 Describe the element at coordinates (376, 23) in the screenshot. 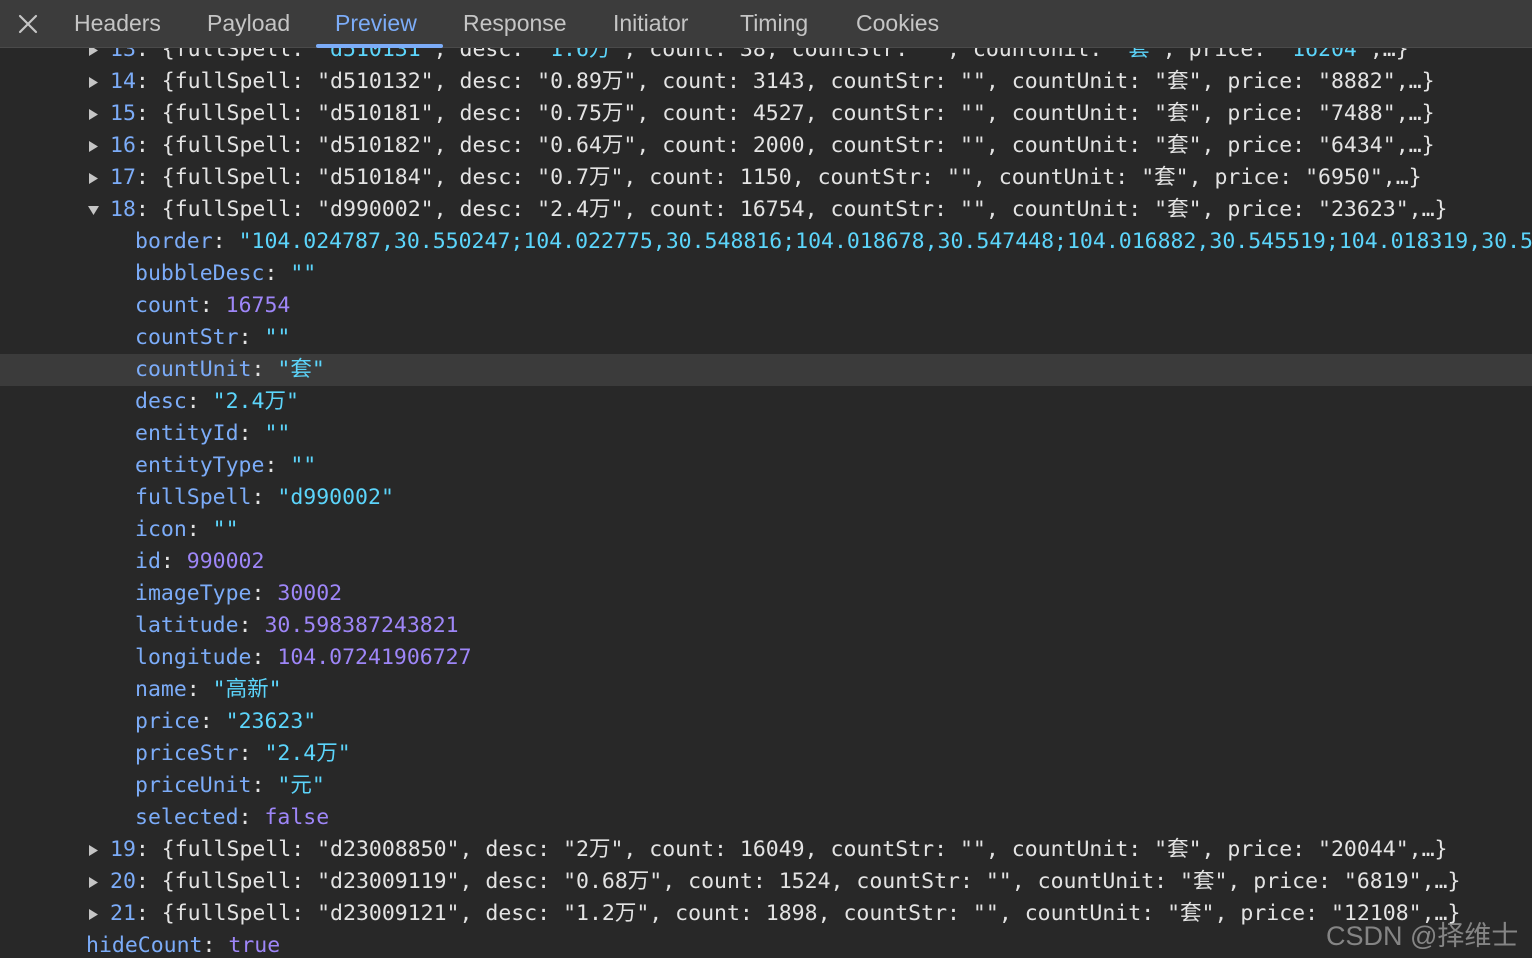

I see `tab-preview: Preview` at that location.